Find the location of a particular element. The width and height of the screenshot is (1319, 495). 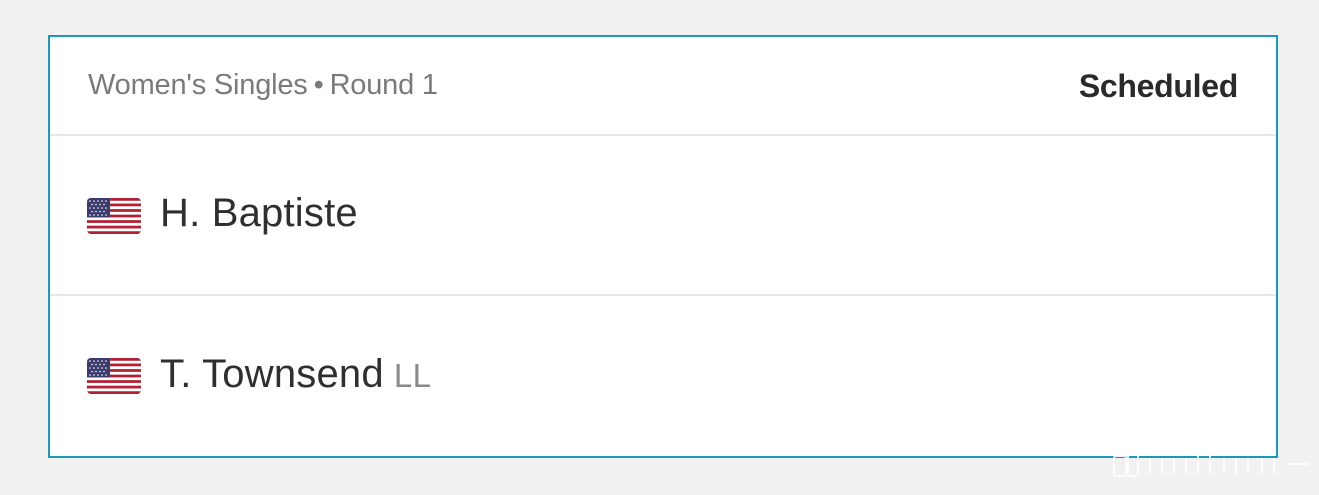

player-name: H. Baptiste is located at coordinates (259, 213).